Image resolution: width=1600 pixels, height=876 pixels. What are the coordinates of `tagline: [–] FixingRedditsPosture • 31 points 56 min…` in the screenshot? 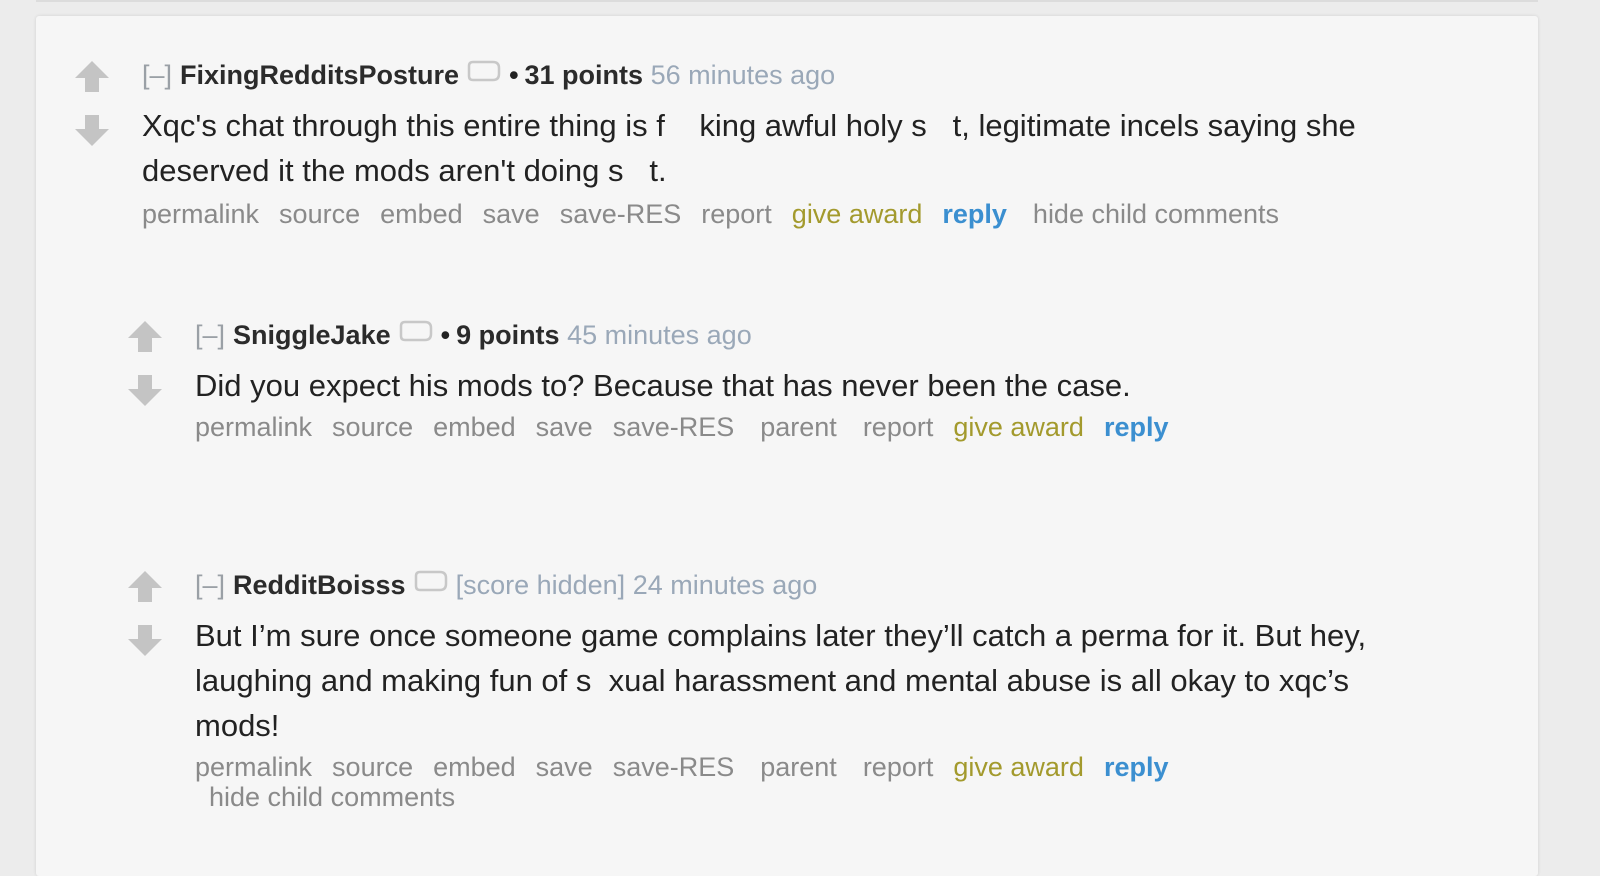 It's located at (807, 76).